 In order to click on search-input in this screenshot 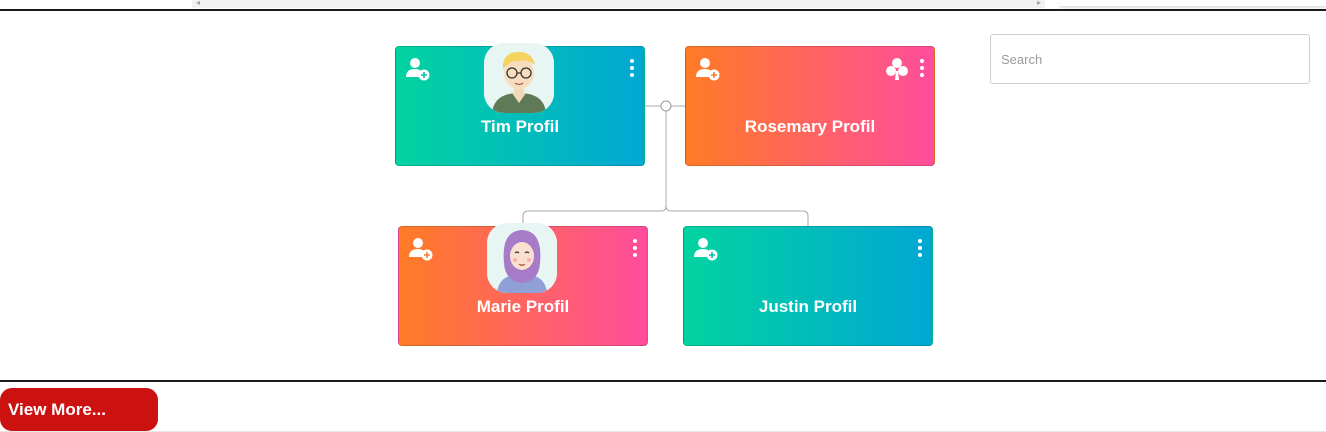, I will do `click(1150, 59)`.